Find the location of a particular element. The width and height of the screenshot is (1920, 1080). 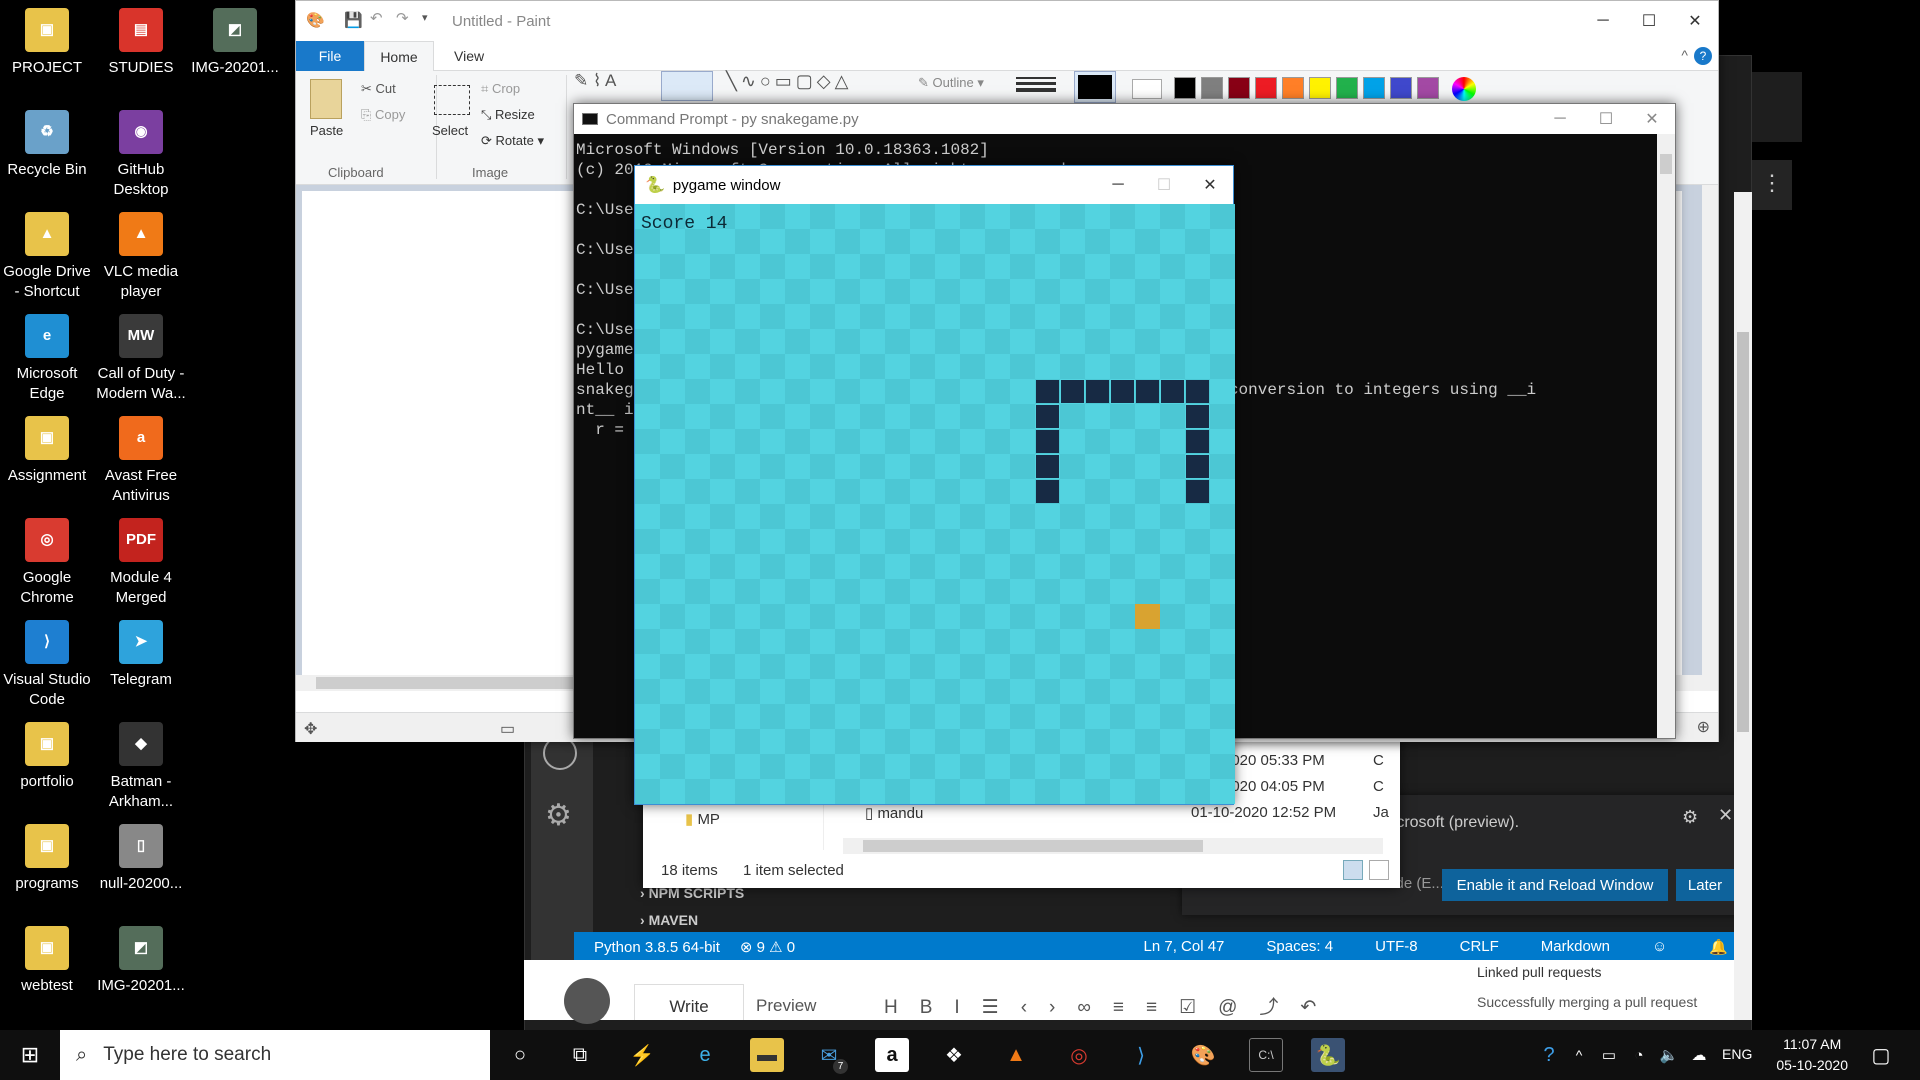

python-taskbar-icon: 🐍 is located at coordinates (1328, 1055).